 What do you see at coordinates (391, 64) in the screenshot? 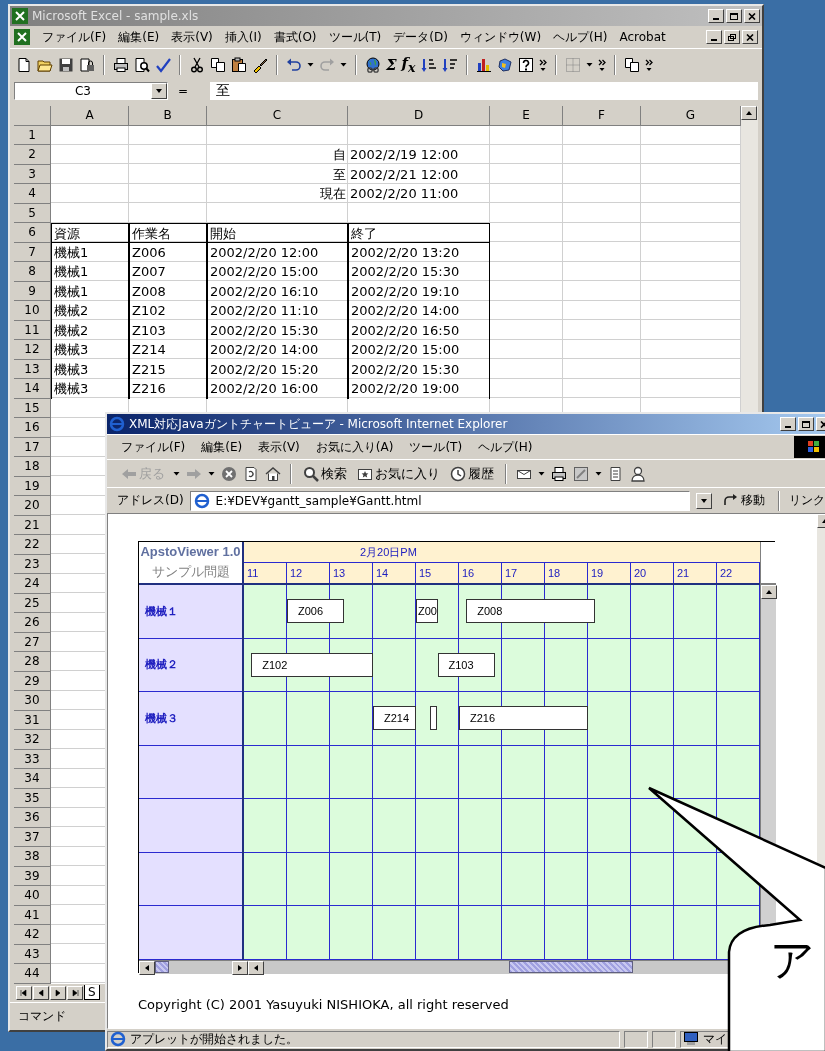
I see `toolbar-symbol: Σ` at bounding box center [391, 64].